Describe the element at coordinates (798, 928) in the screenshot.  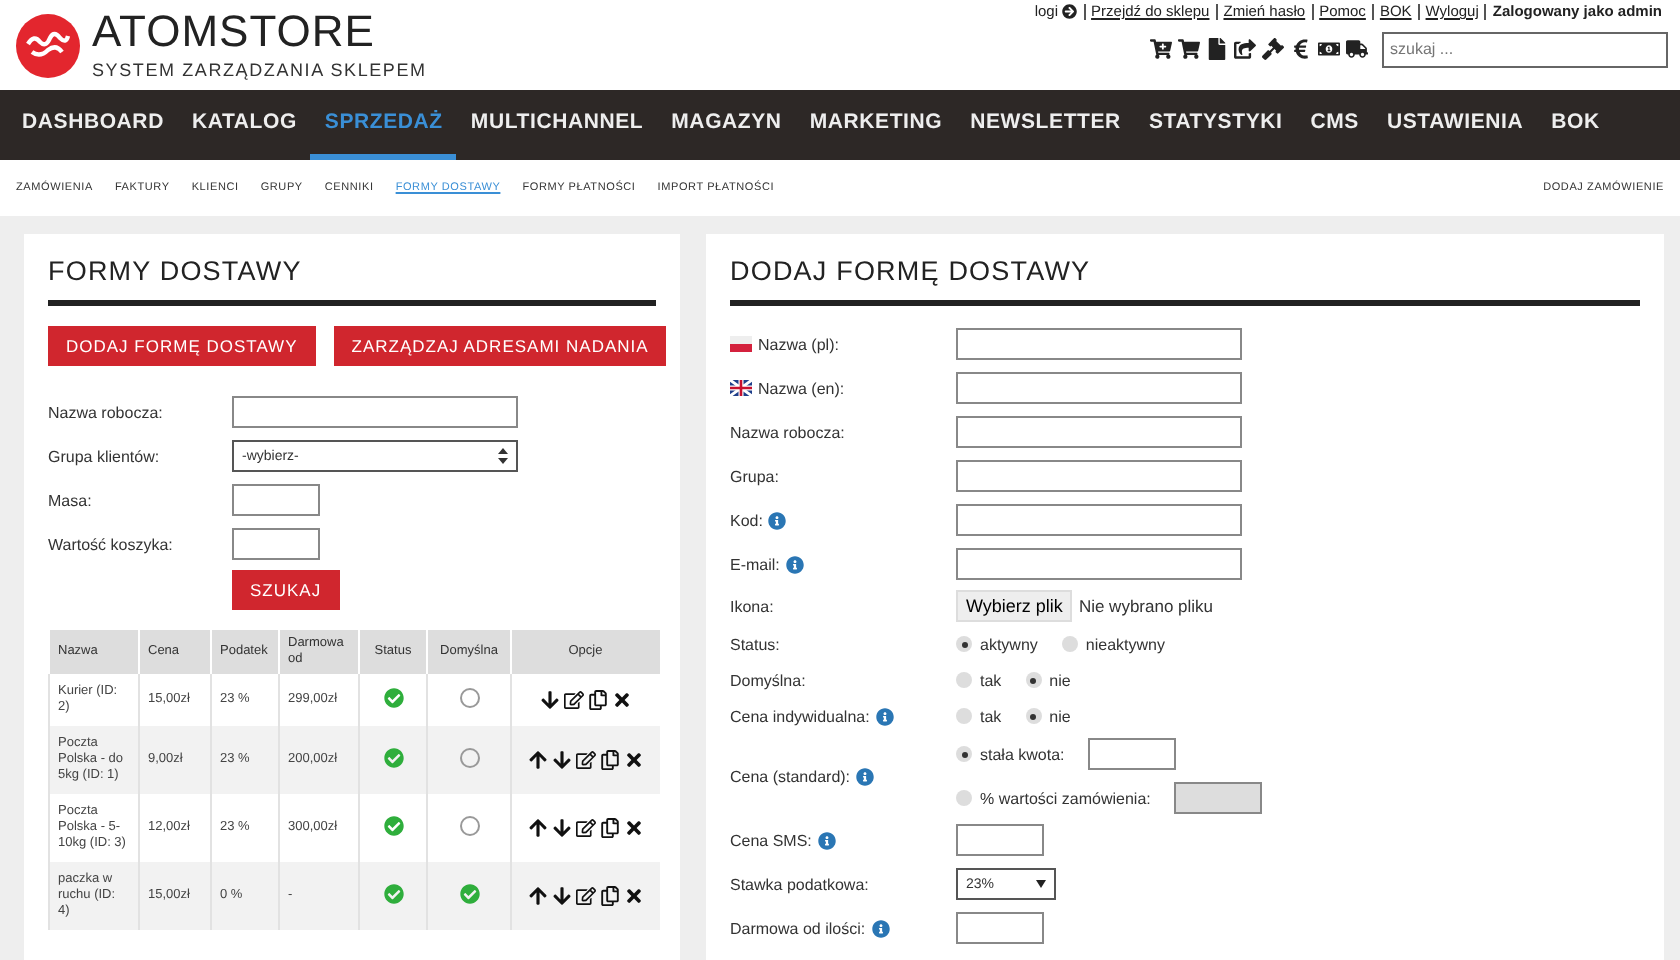
I see `field-label: Darmowa od ilości:` at that location.